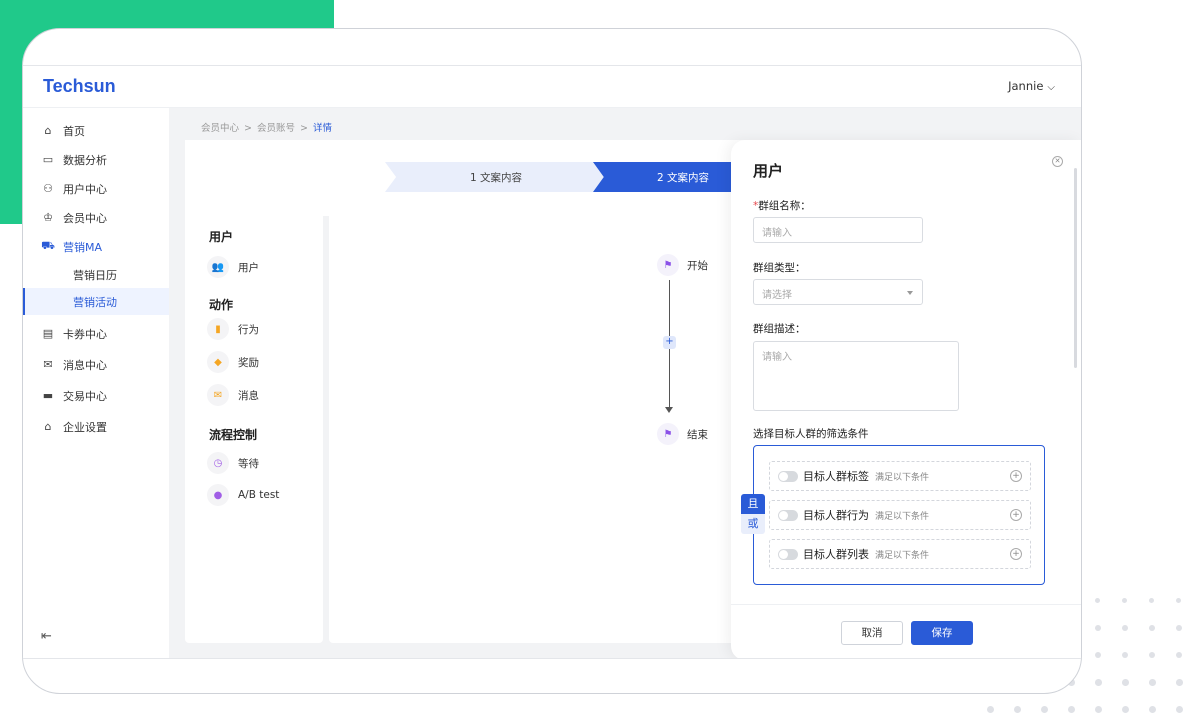  What do you see at coordinates (233, 463) in the screenshot?
I see `palette-item-wait: ◷ 等待` at bounding box center [233, 463].